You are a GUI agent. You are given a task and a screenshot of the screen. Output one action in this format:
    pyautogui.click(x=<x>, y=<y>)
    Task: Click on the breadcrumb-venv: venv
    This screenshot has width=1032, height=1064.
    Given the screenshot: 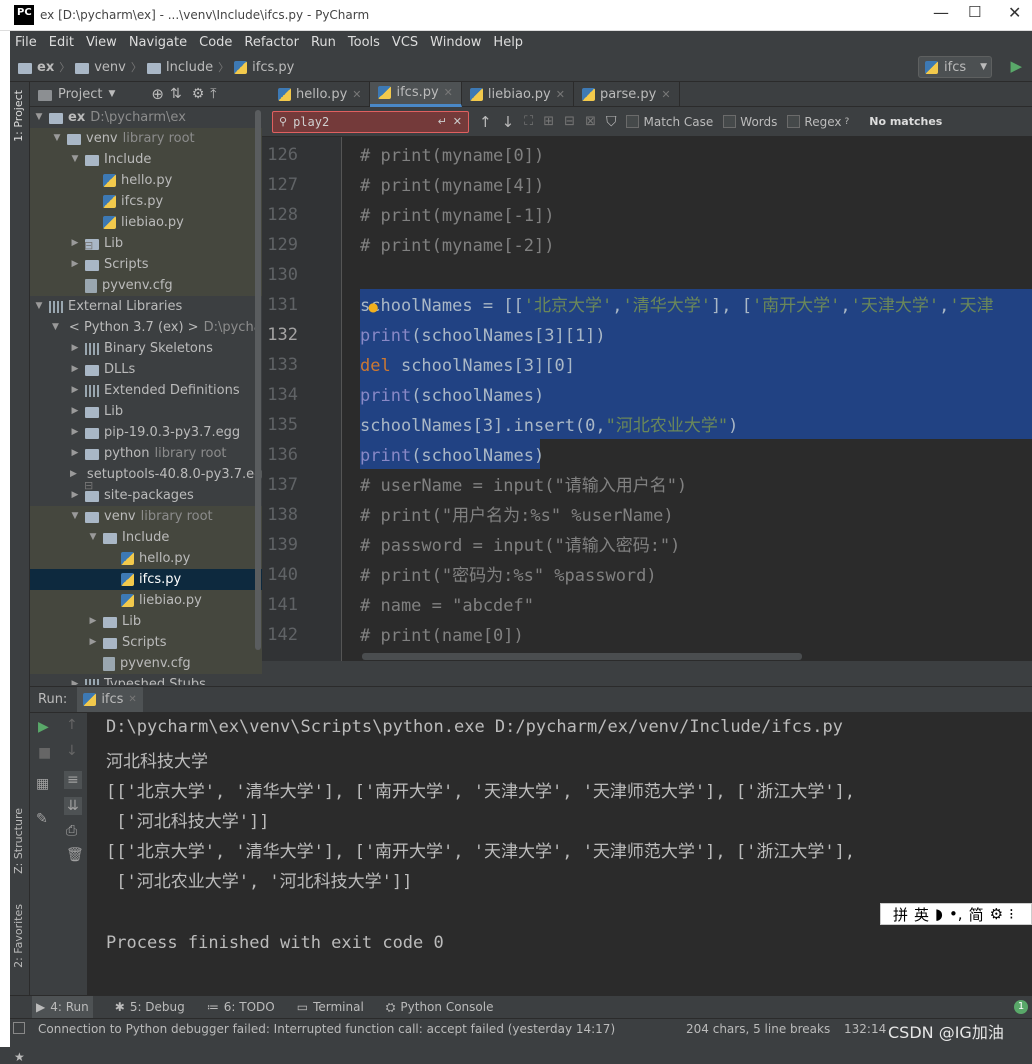 What is the action you would take?
    pyautogui.click(x=110, y=67)
    